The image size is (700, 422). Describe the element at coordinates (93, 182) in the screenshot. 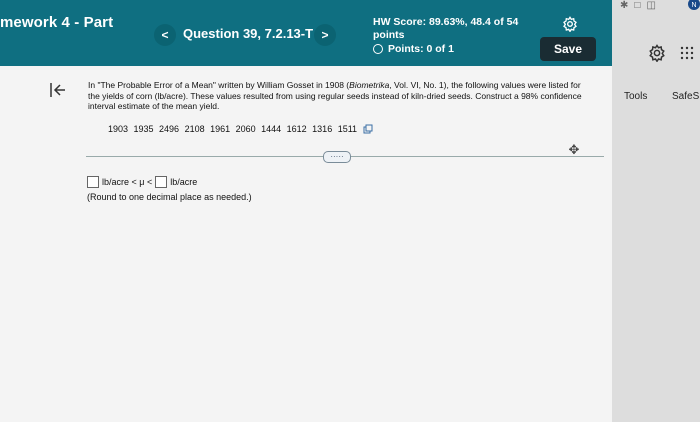

I see `lower-bound-input` at that location.